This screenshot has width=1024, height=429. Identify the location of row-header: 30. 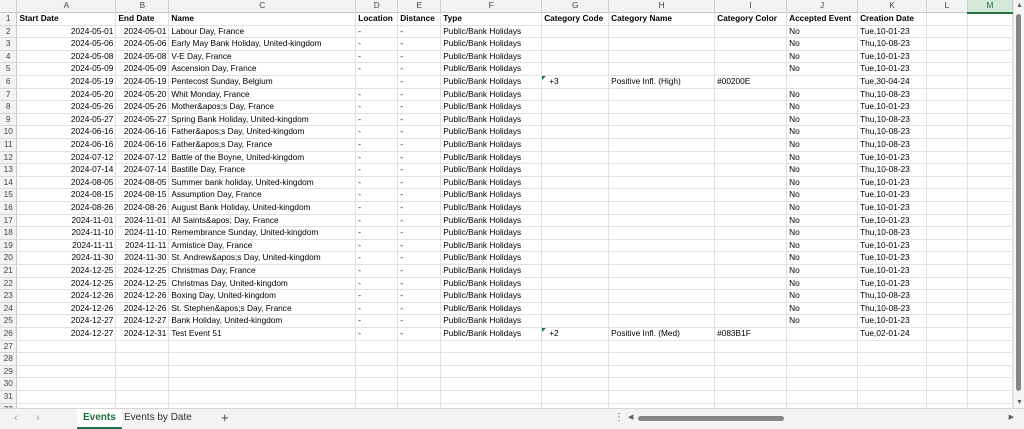
(9, 384).